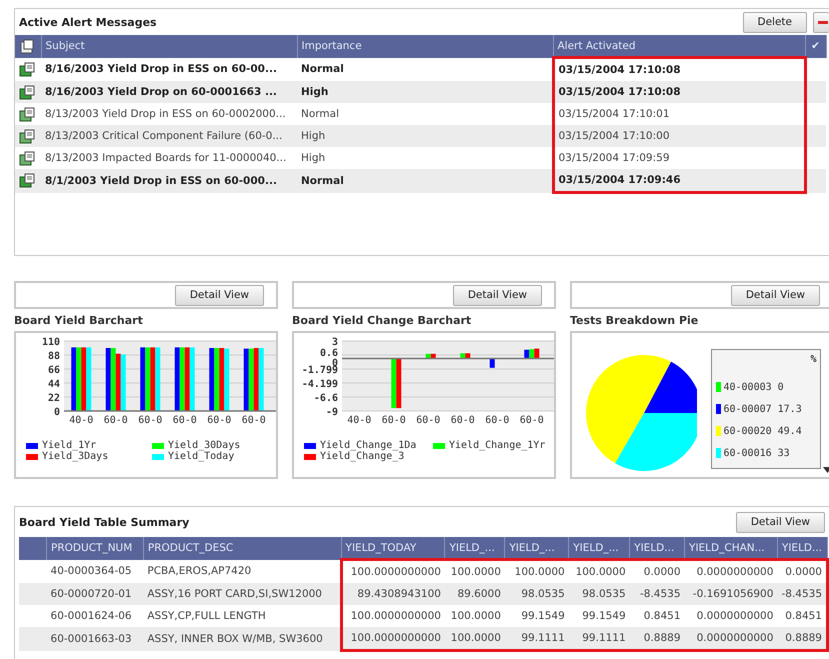 The image size is (829, 659). I want to click on legend-label: Yield_3Days, so click(75, 456).